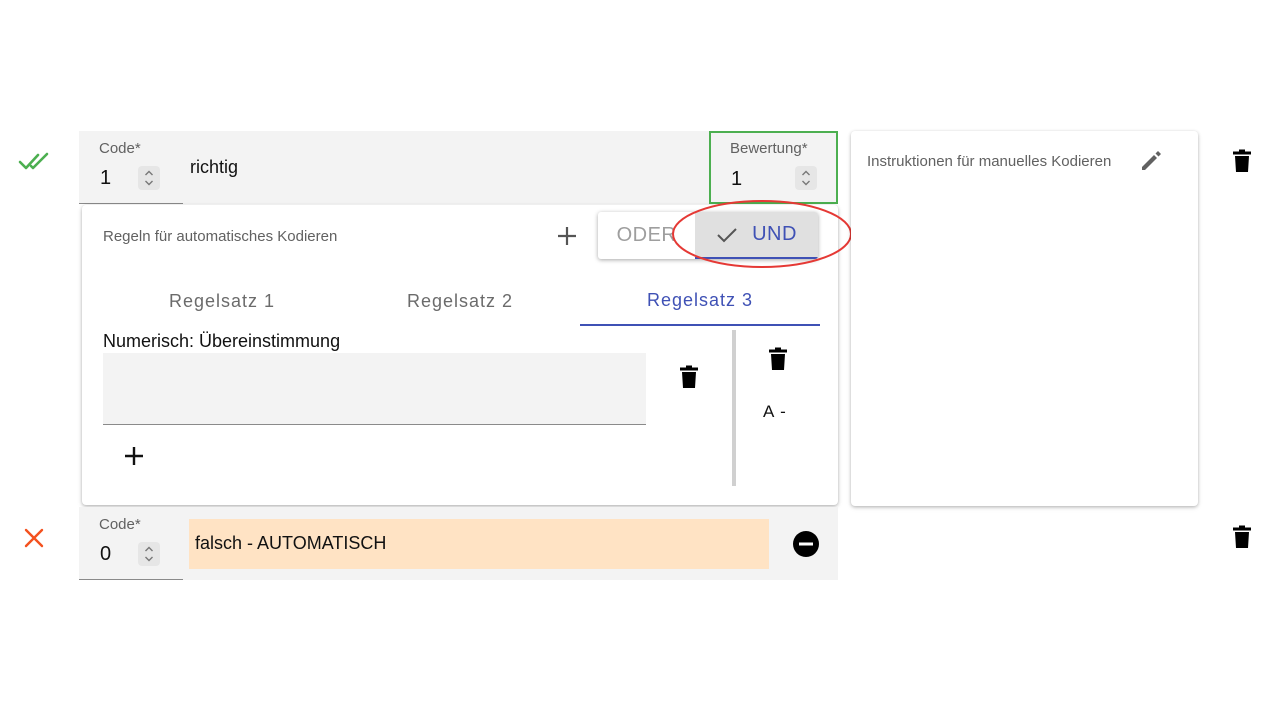  I want to click on tab-label: Regelsatz 3, so click(700, 299).